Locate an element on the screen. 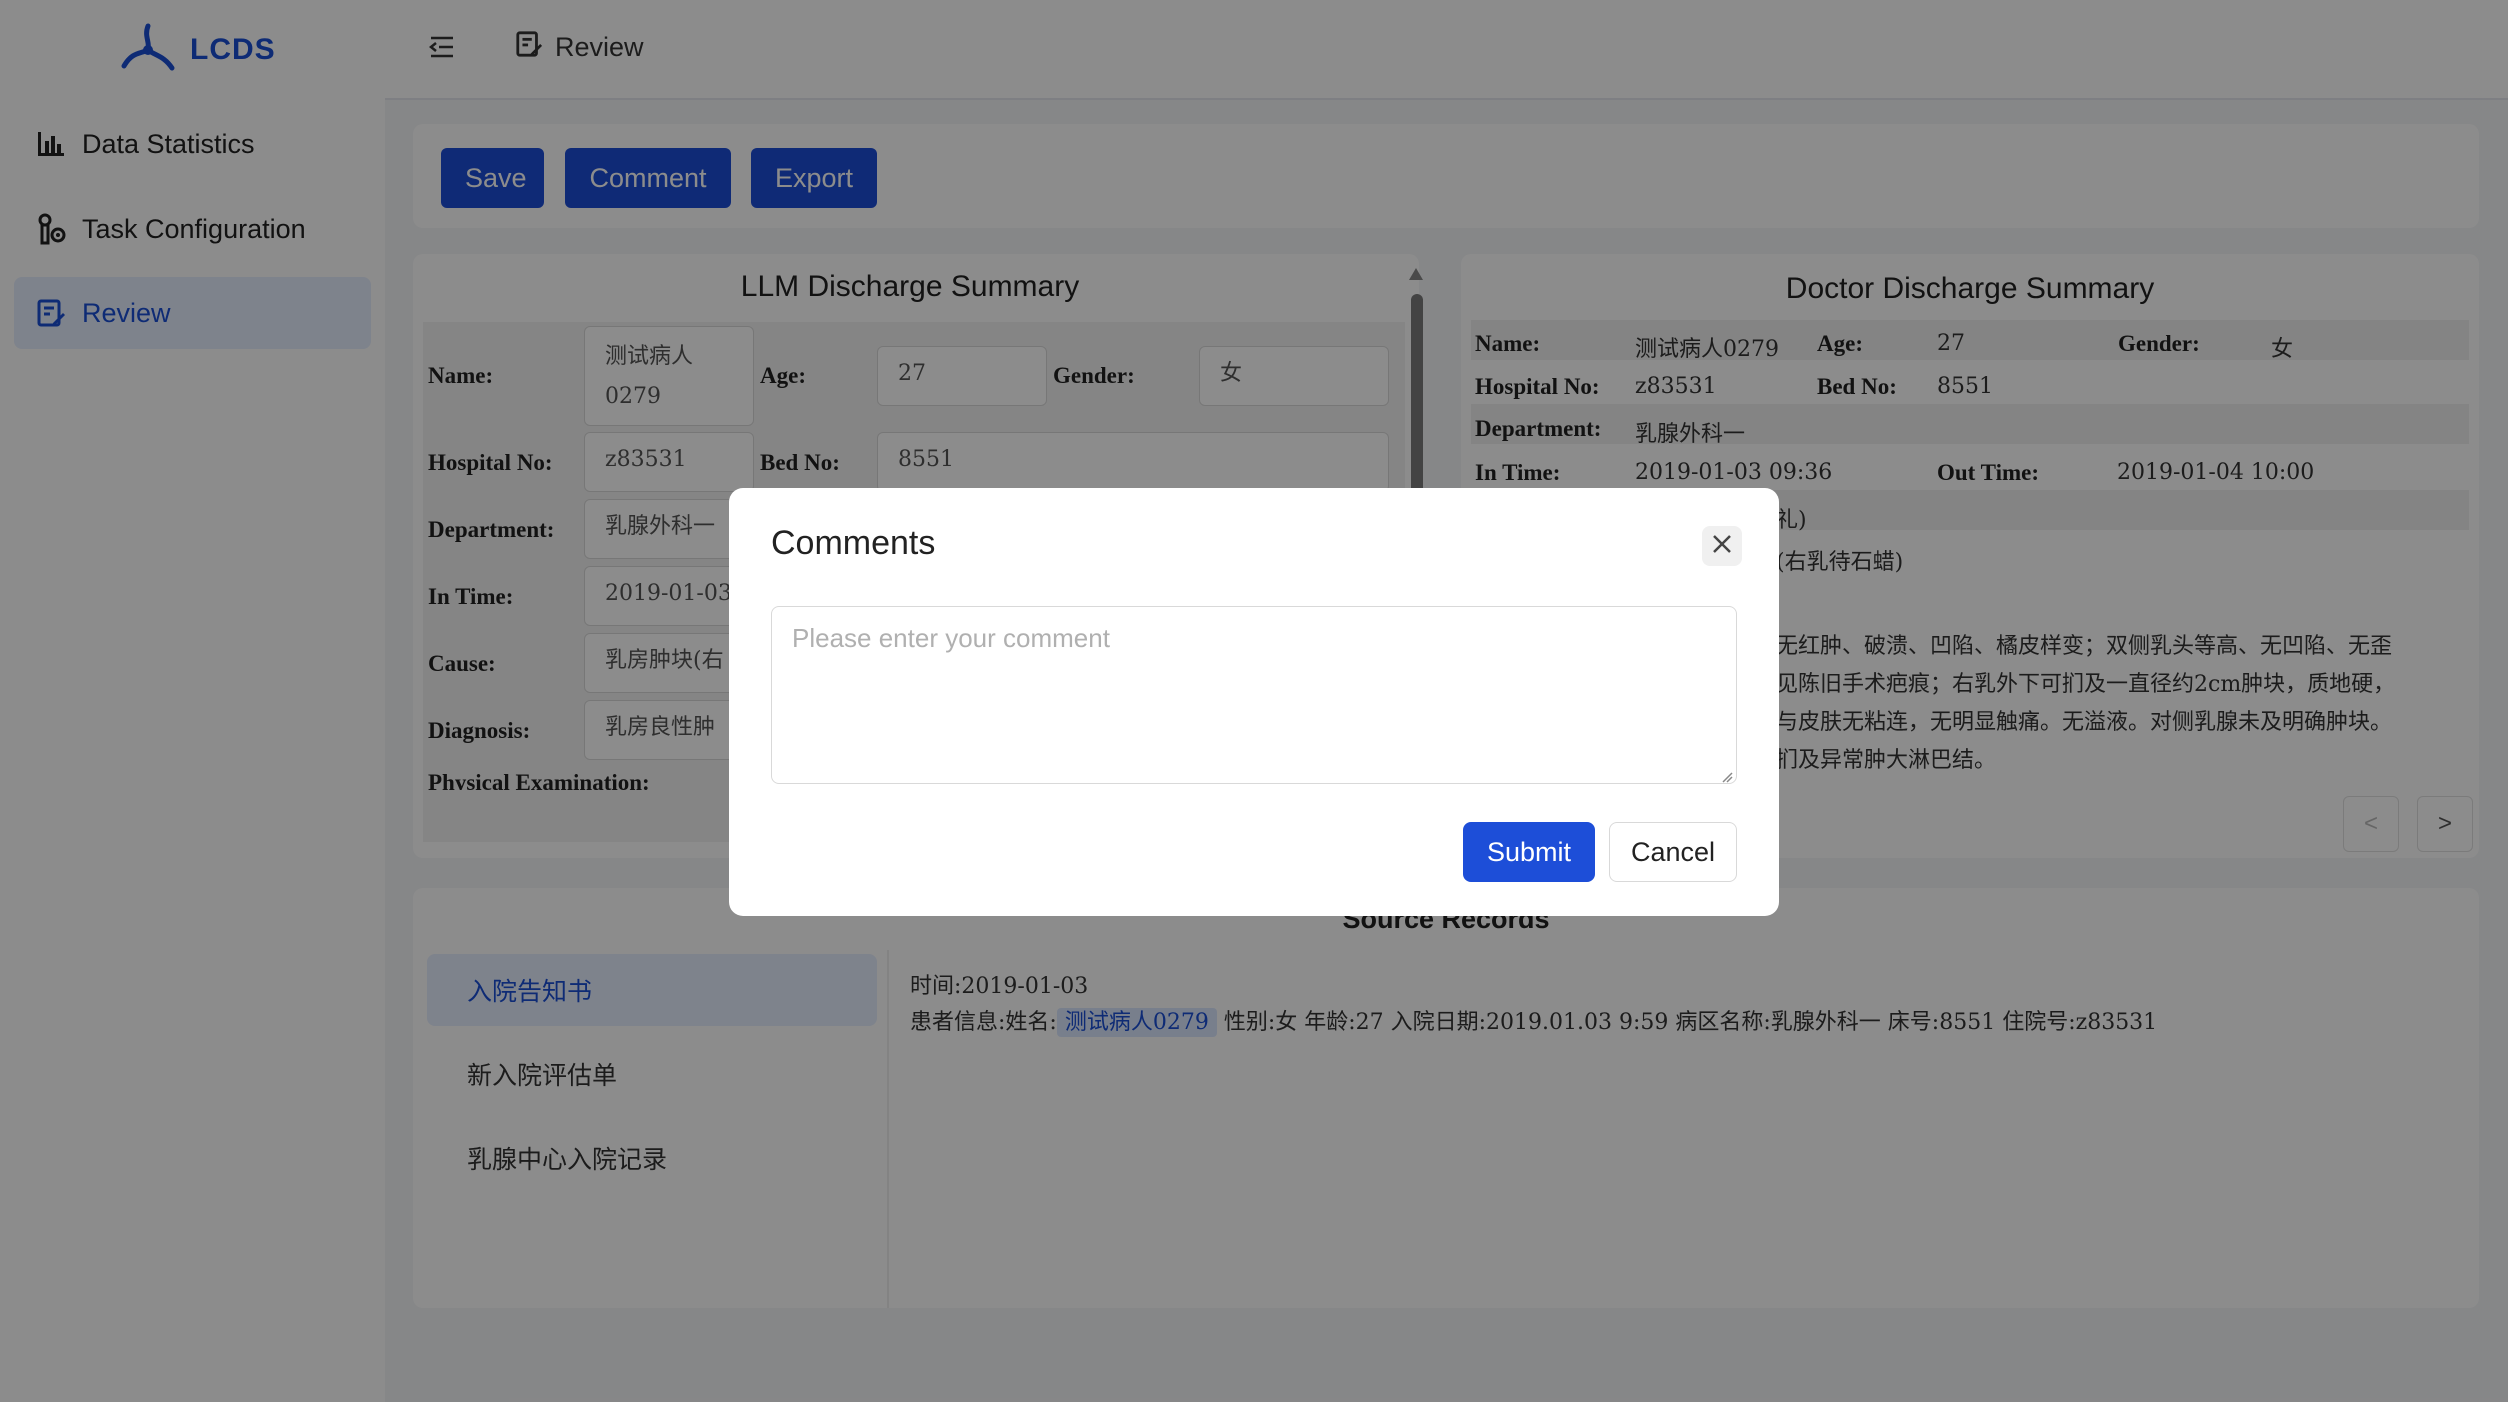 This screenshot has height=1402, width=2508. close-icon is located at coordinates (1722, 546).